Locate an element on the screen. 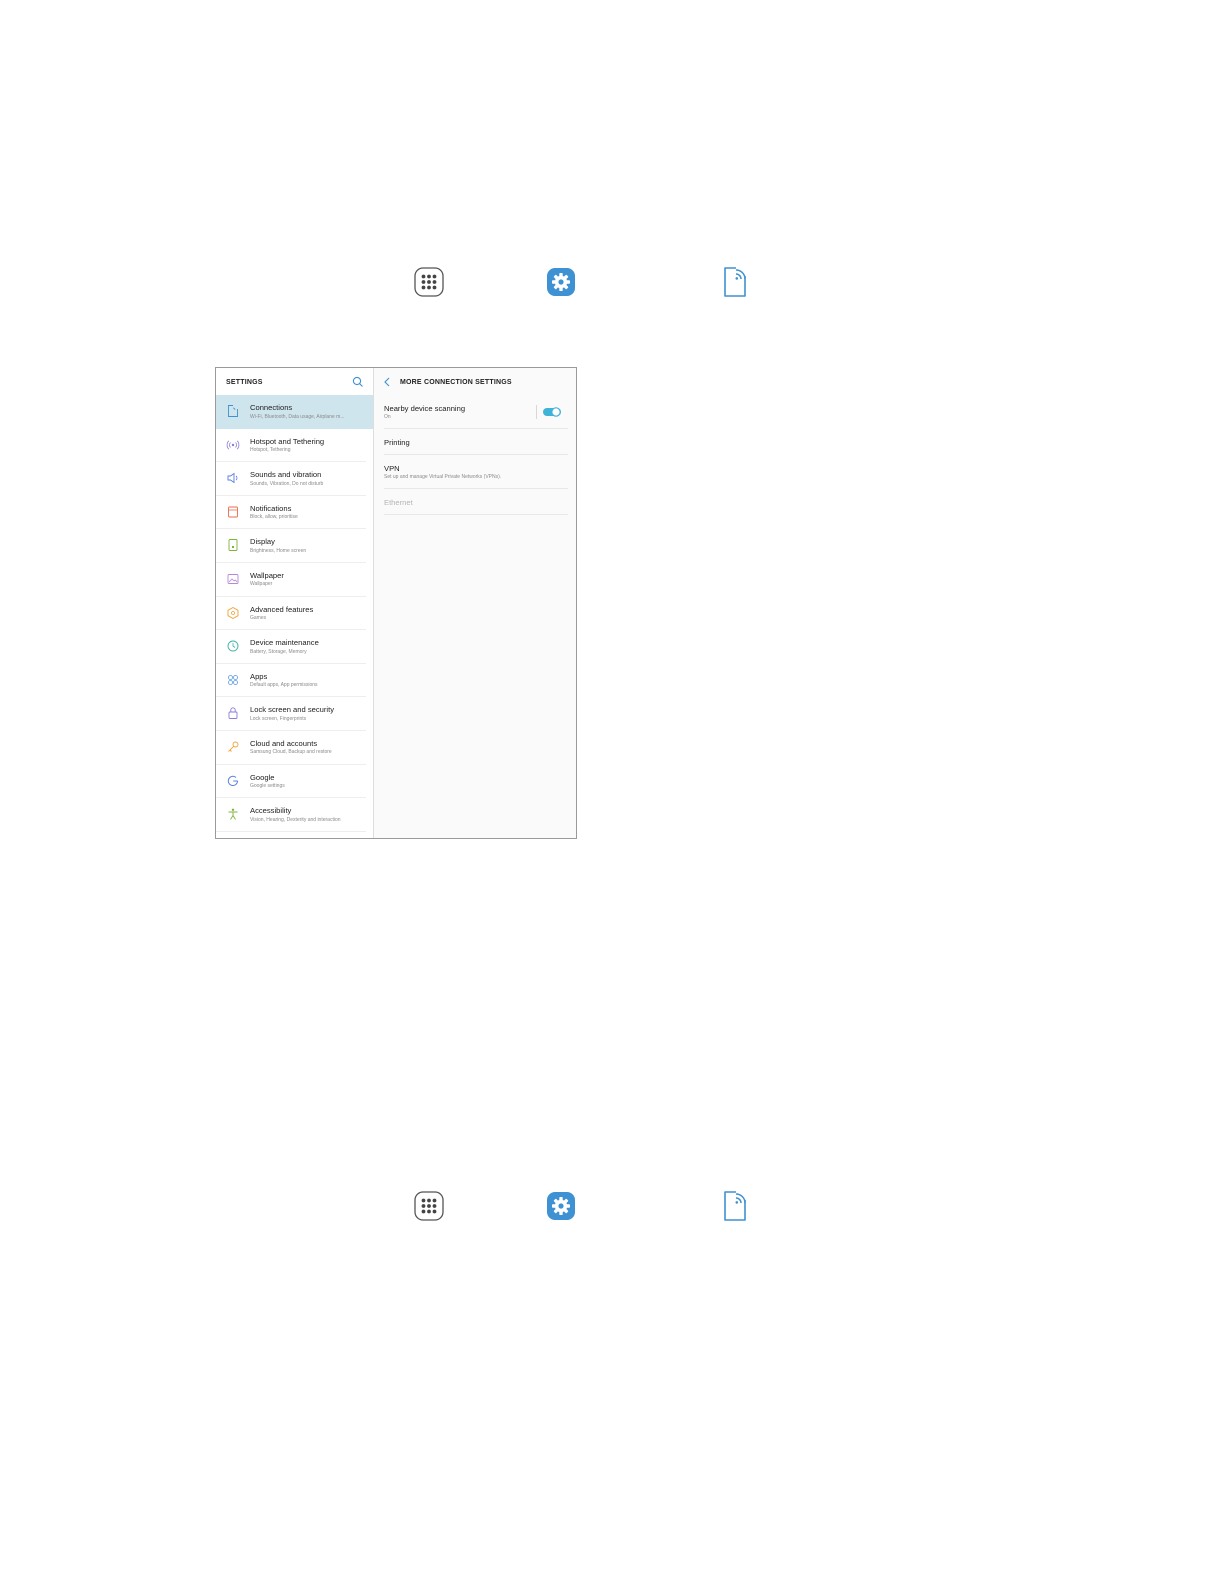 This screenshot has width=1225, height=1585. printing-label: Printing is located at coordinates (397, 442).